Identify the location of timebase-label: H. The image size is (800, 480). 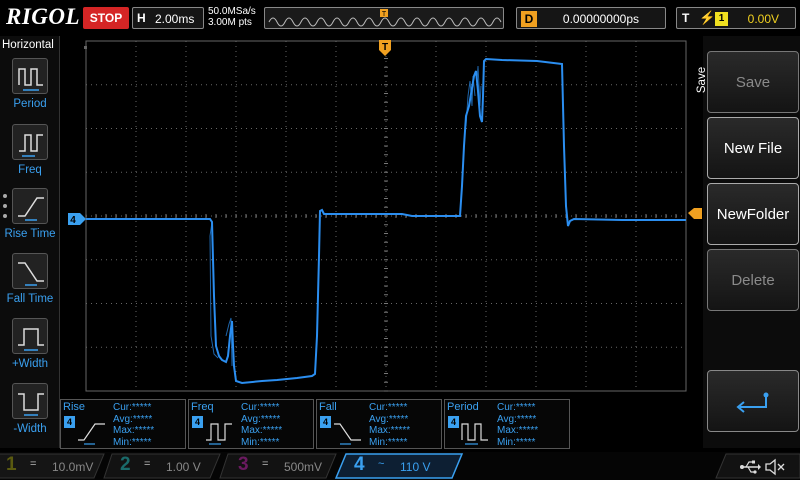
(141, 18).